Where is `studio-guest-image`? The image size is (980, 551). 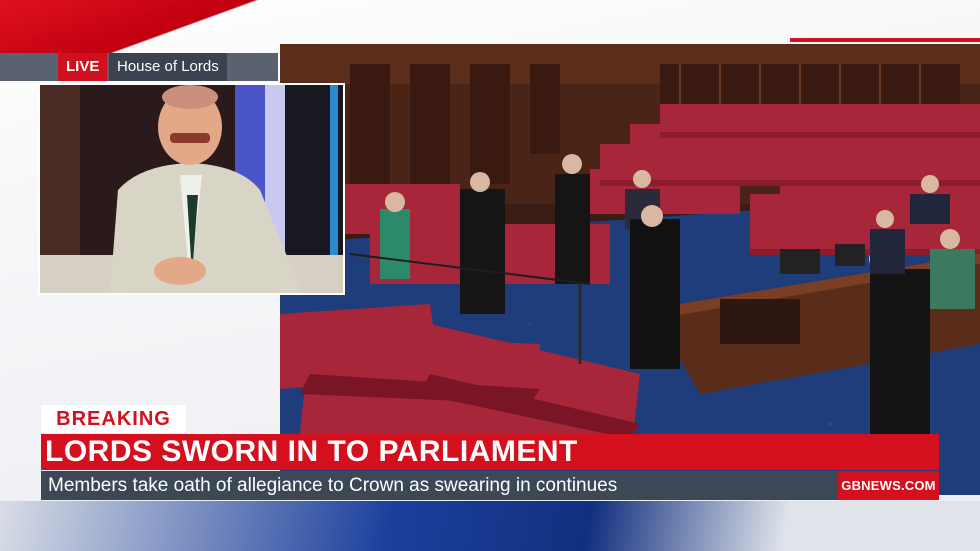
studio-guest-image is located at coordinates (191, 189).